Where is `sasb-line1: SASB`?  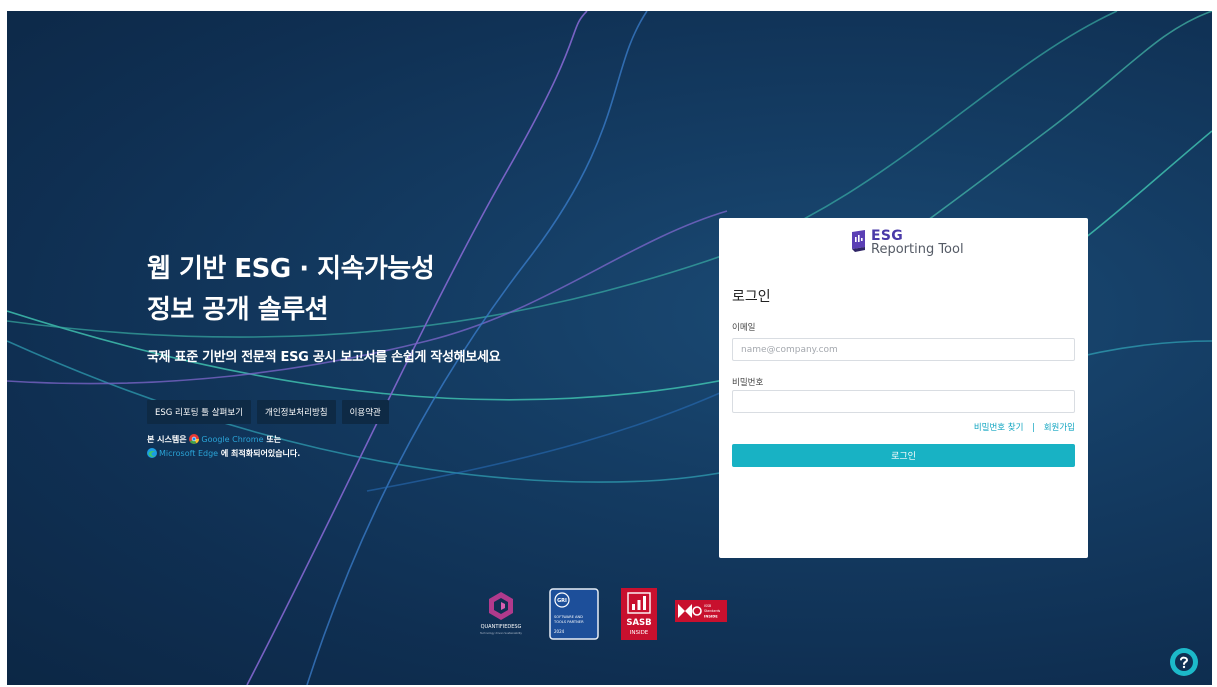
sasb-line1: SASB is located at coordinates (638, 623).